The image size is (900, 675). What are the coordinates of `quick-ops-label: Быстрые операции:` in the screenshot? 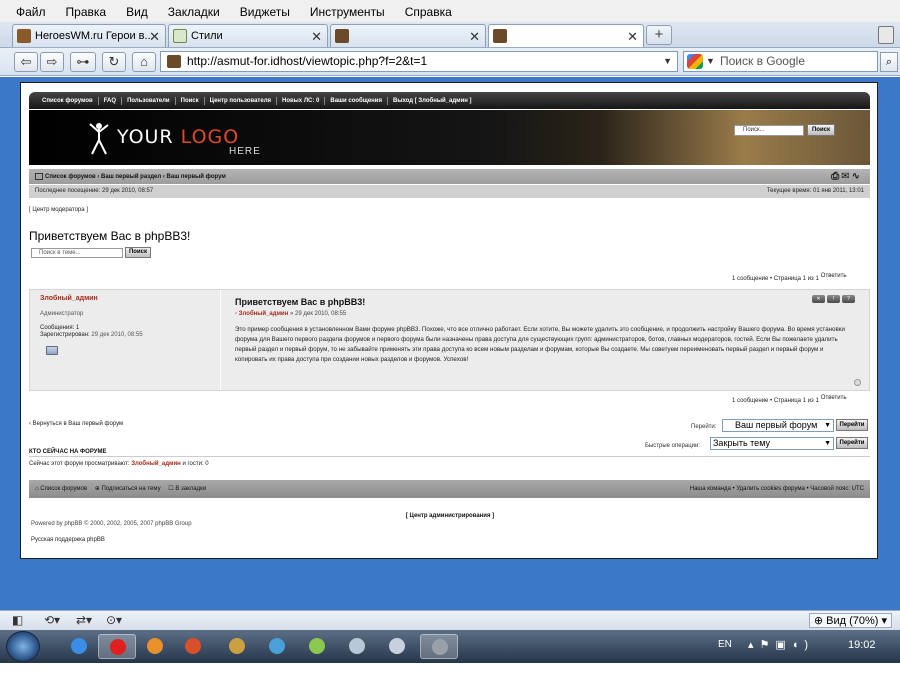 It's located at (673, 446).